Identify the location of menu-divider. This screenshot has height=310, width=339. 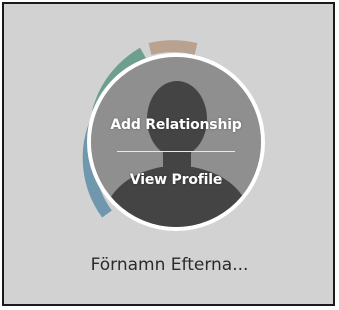
(176, 151).